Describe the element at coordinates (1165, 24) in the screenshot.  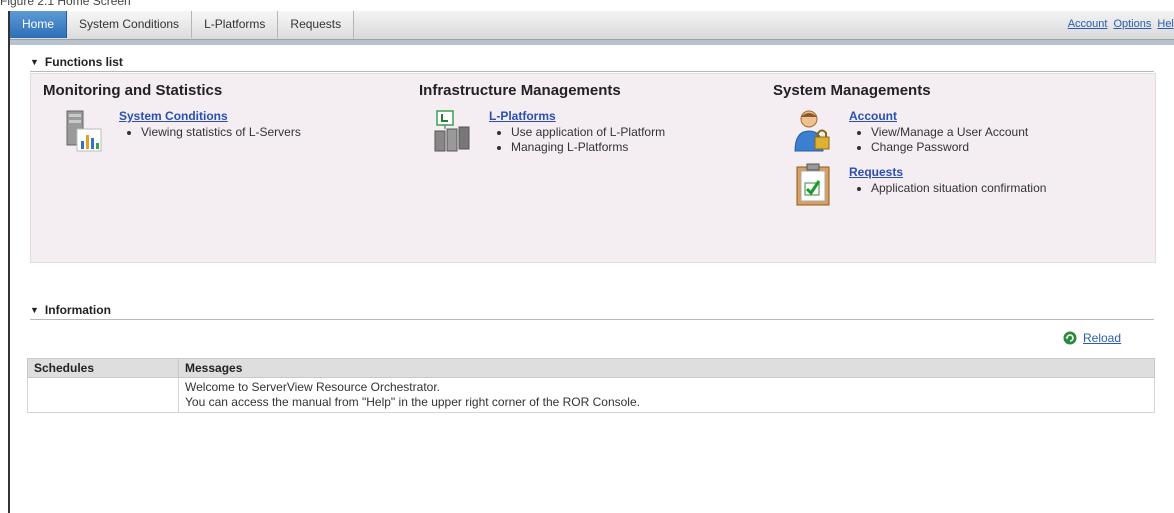
I see `help-link: Help` at that location.